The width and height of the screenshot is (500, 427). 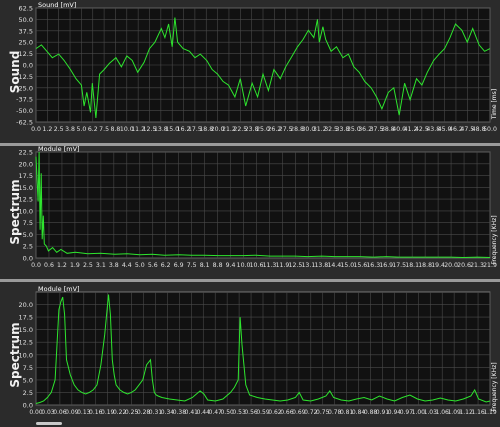 What do you see at coordinates (244, 265) in the screenshot?
I see `x-tick-label: 10.0` at bounding box center [244, 265].